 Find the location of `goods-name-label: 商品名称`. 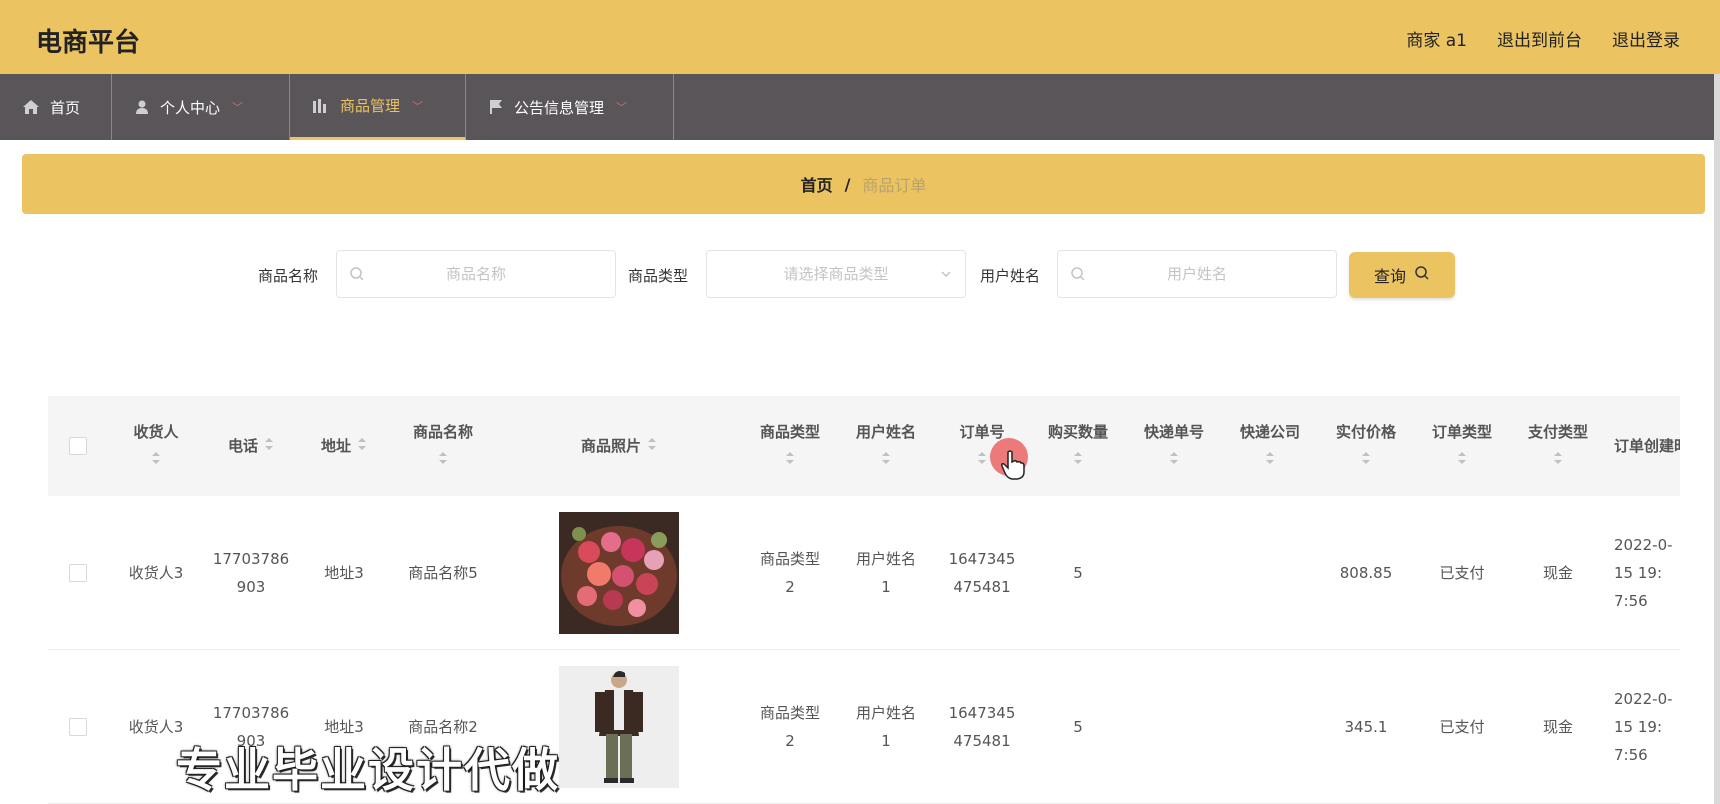

goods-name-label: 商品名称 is located at coordinates (288, 276).